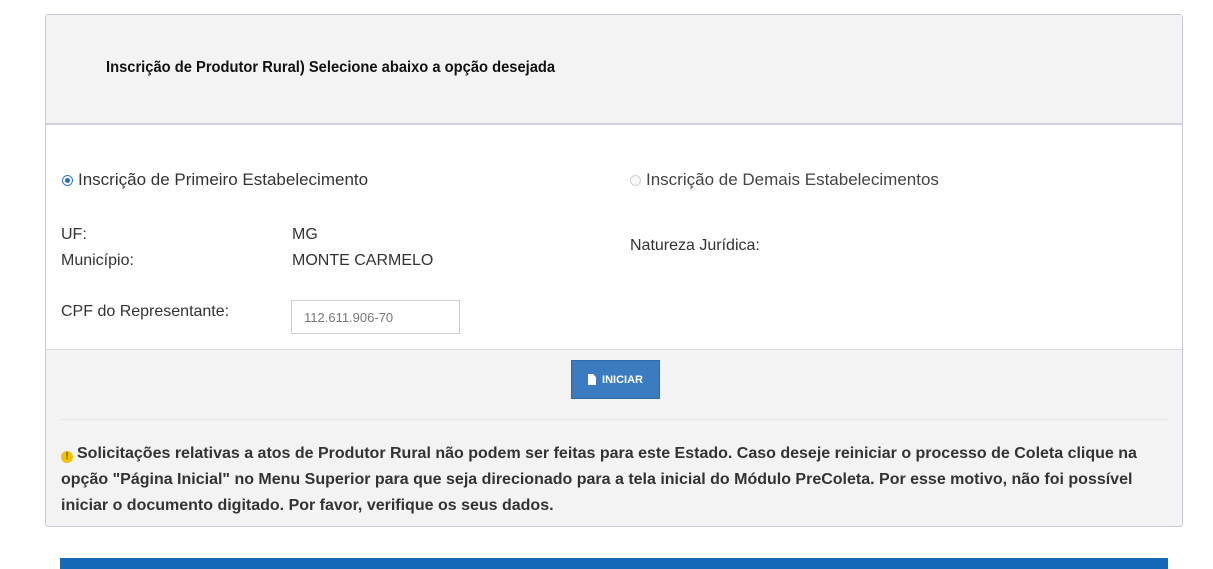 This screenshot has width=1213, height=569. I want to click on iniciar-button-label: INICIAR, so click(622, 379).